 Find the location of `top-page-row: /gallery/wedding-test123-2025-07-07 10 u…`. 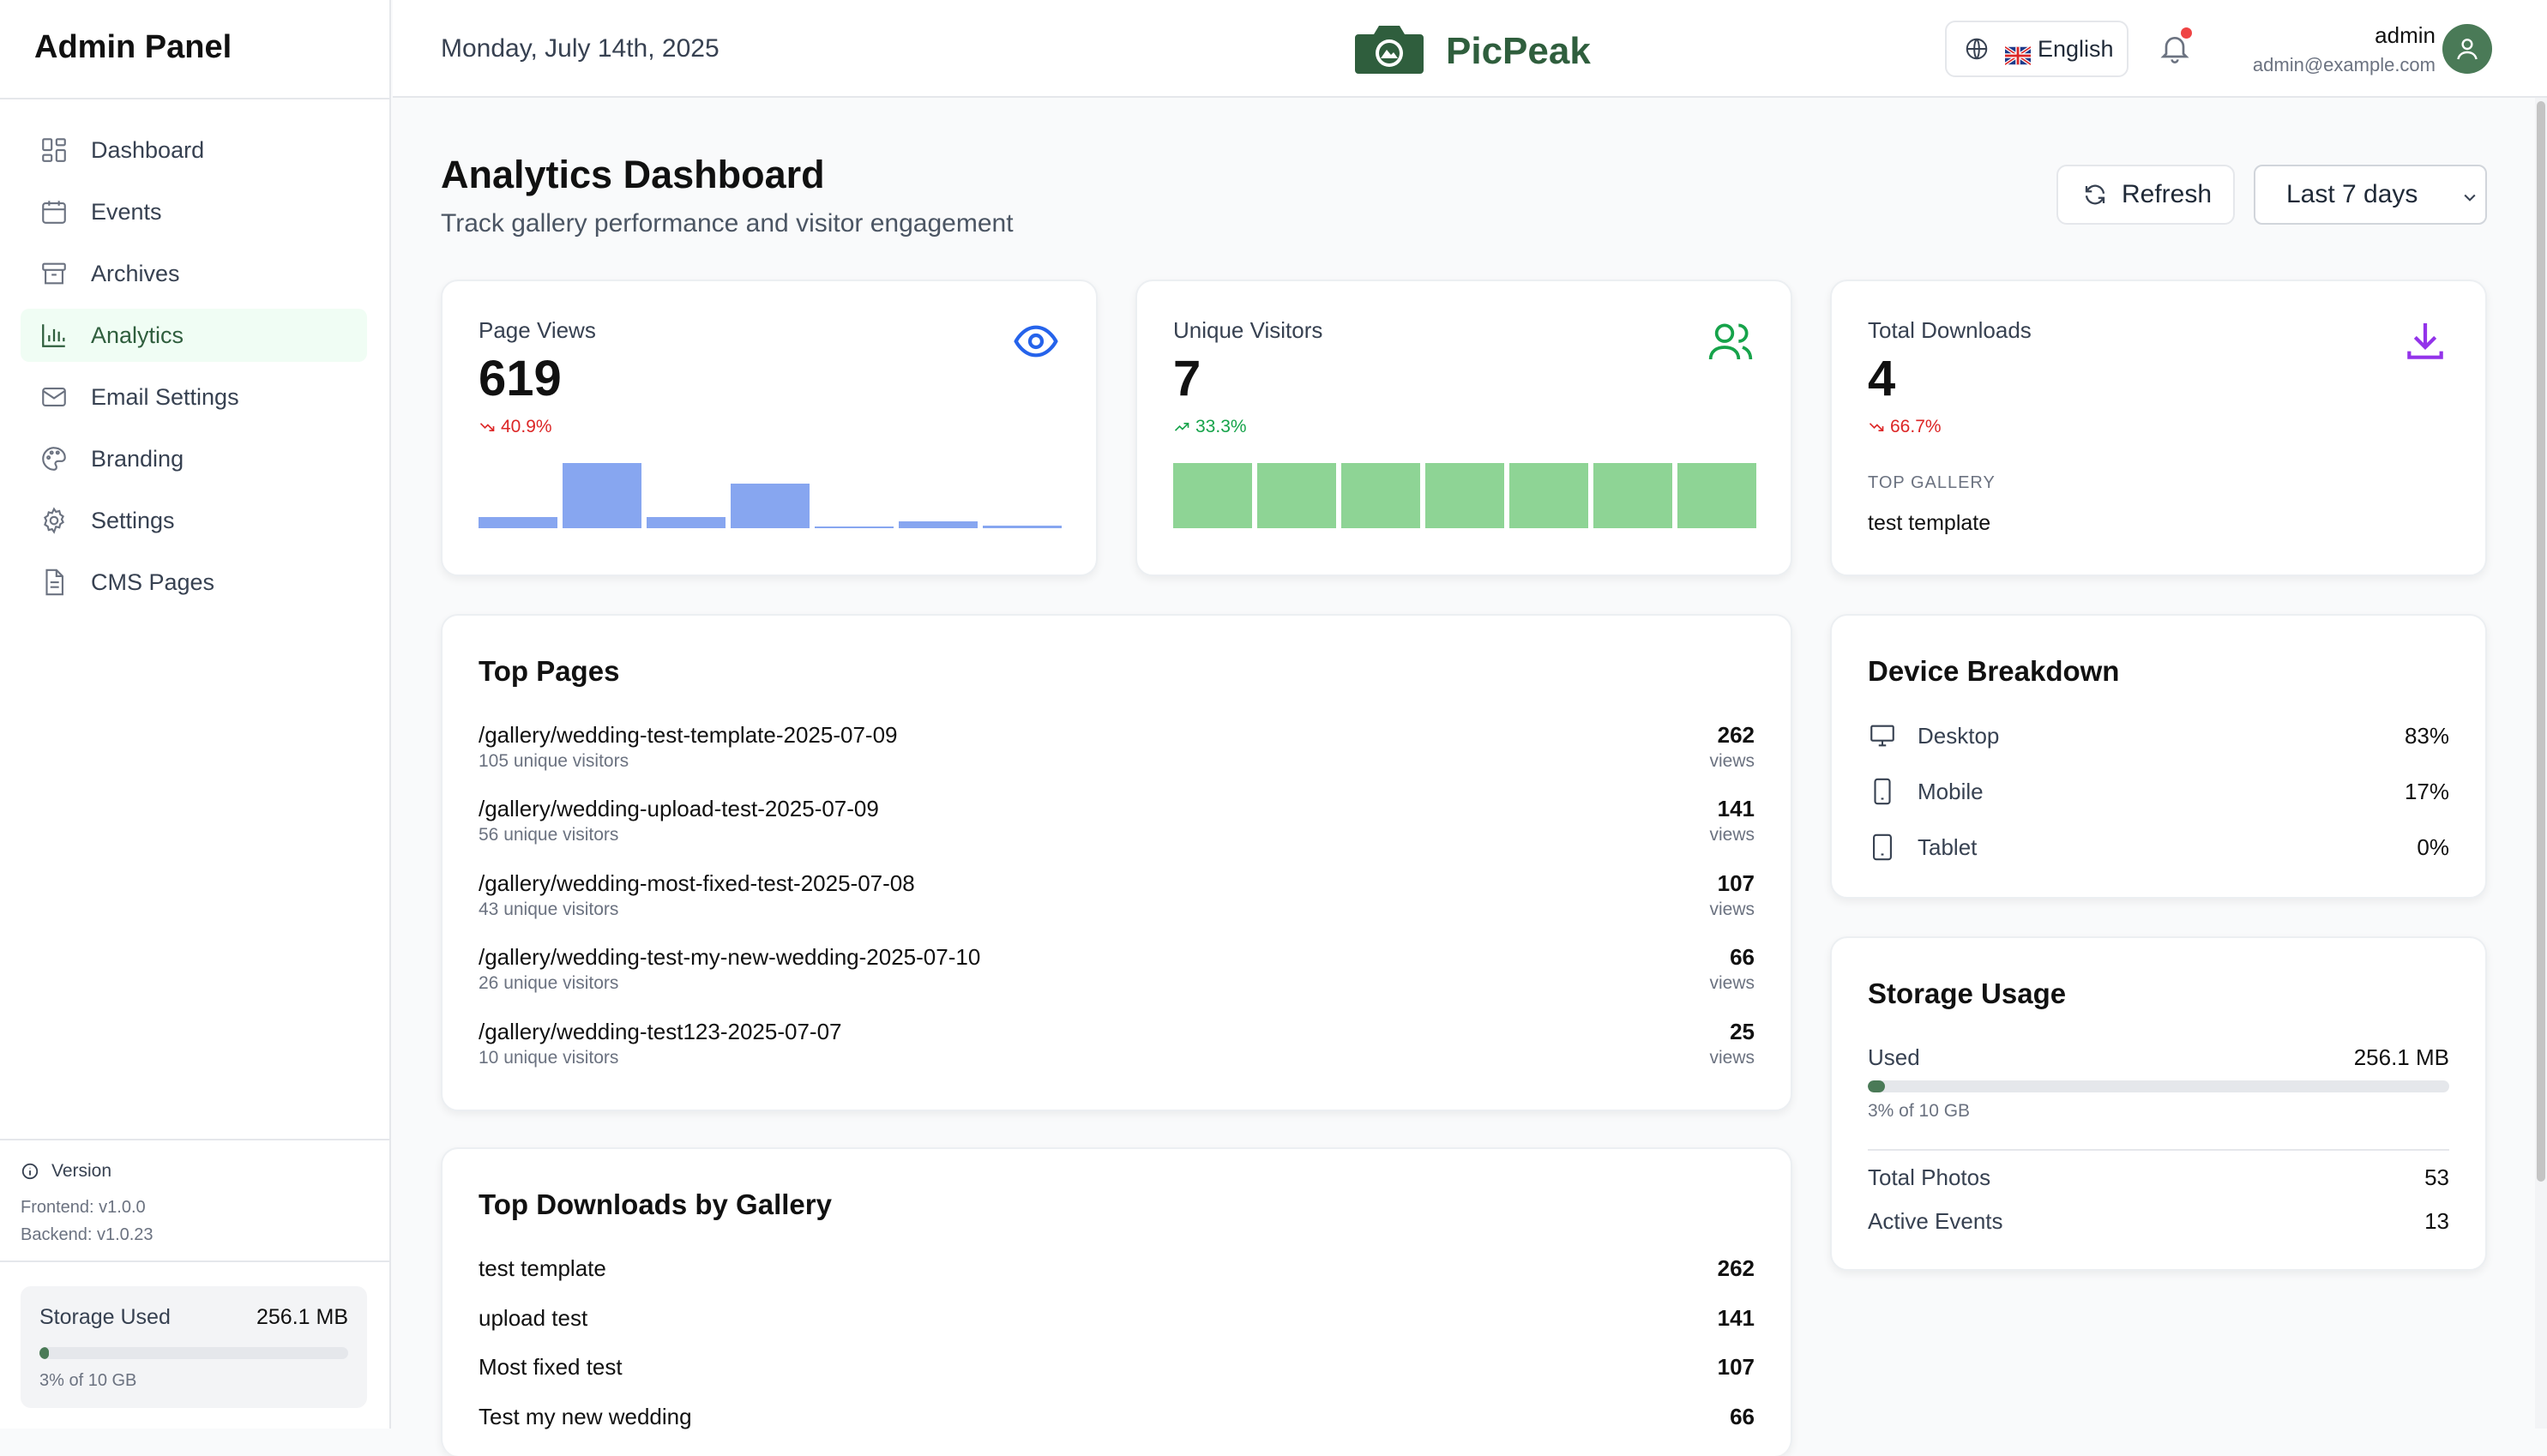

top-page-row: /gallery/wedding-test123-2025-07-07 10 u… is located at coordinates (1117, 1049).